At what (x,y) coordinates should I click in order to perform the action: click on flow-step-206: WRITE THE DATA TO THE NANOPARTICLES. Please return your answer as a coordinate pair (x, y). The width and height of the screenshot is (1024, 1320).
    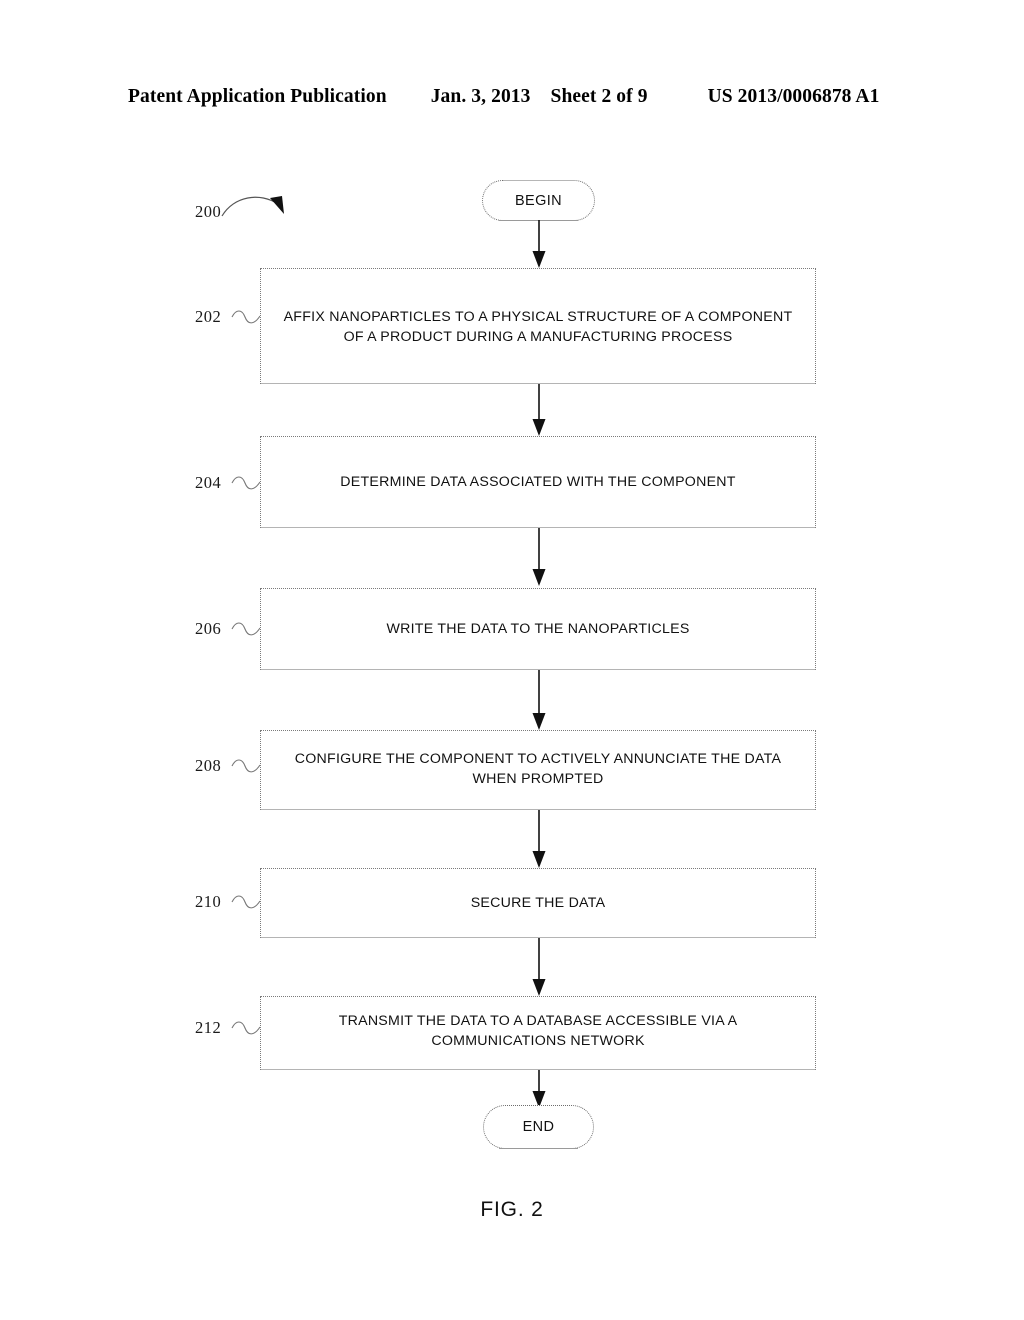
    Looking at the image, I should click on (538, 629).